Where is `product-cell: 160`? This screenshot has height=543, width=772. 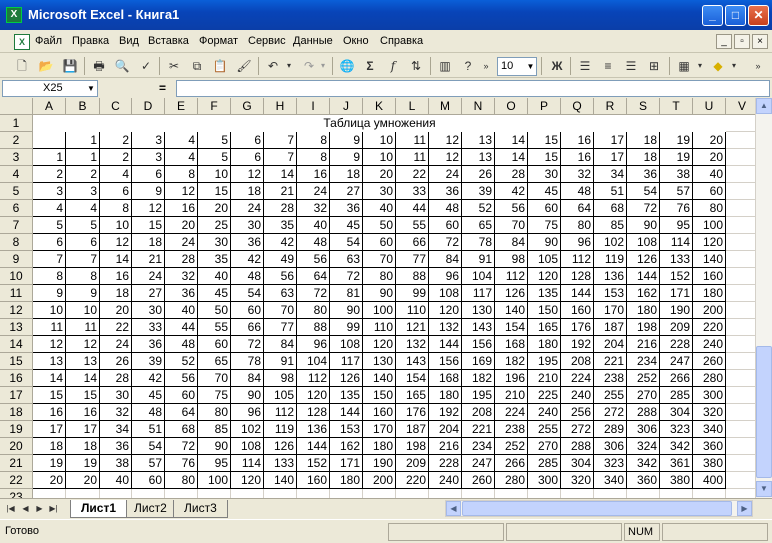
product-cell: 160 is located at coordinates (709, 276).